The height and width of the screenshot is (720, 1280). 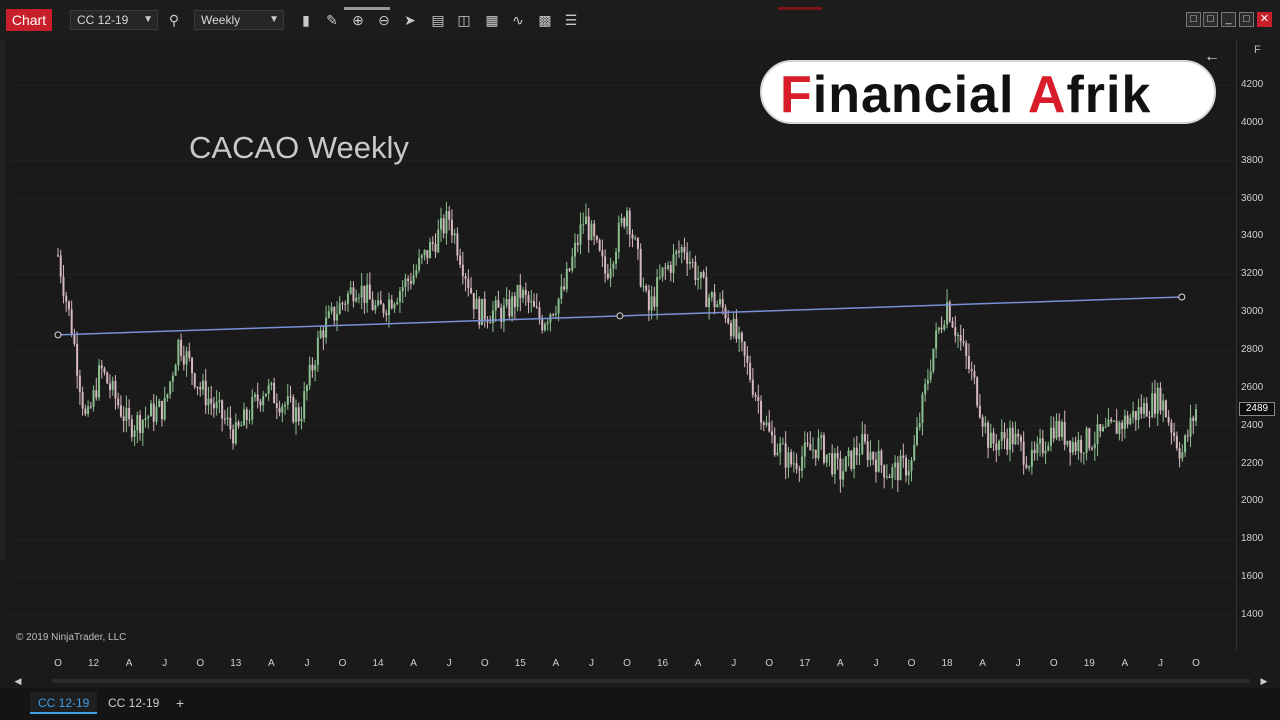 What do you see at coordinates (464, 20) in the screenshot?
I see `templates-icon: ◫` at bounding box center [464, 20].